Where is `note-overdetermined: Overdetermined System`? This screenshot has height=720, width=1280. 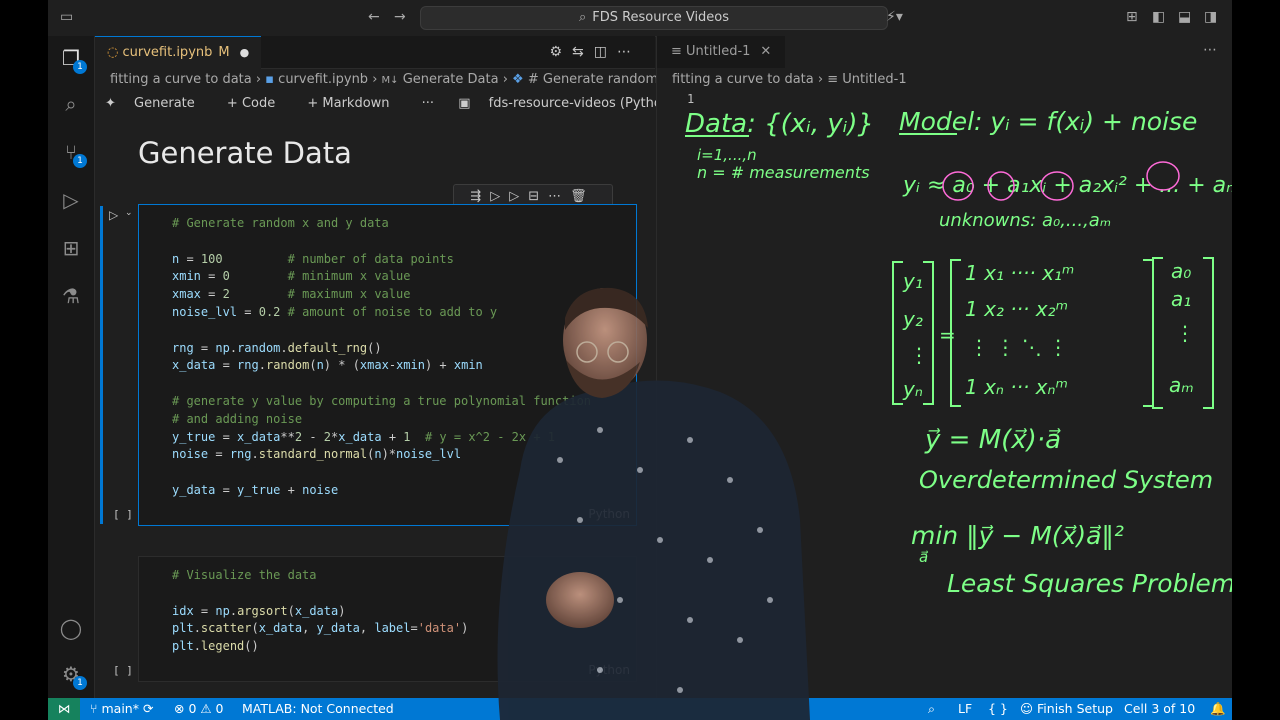 note-overdetermined: Overdetermined System is located at coordinates (1066, 480).